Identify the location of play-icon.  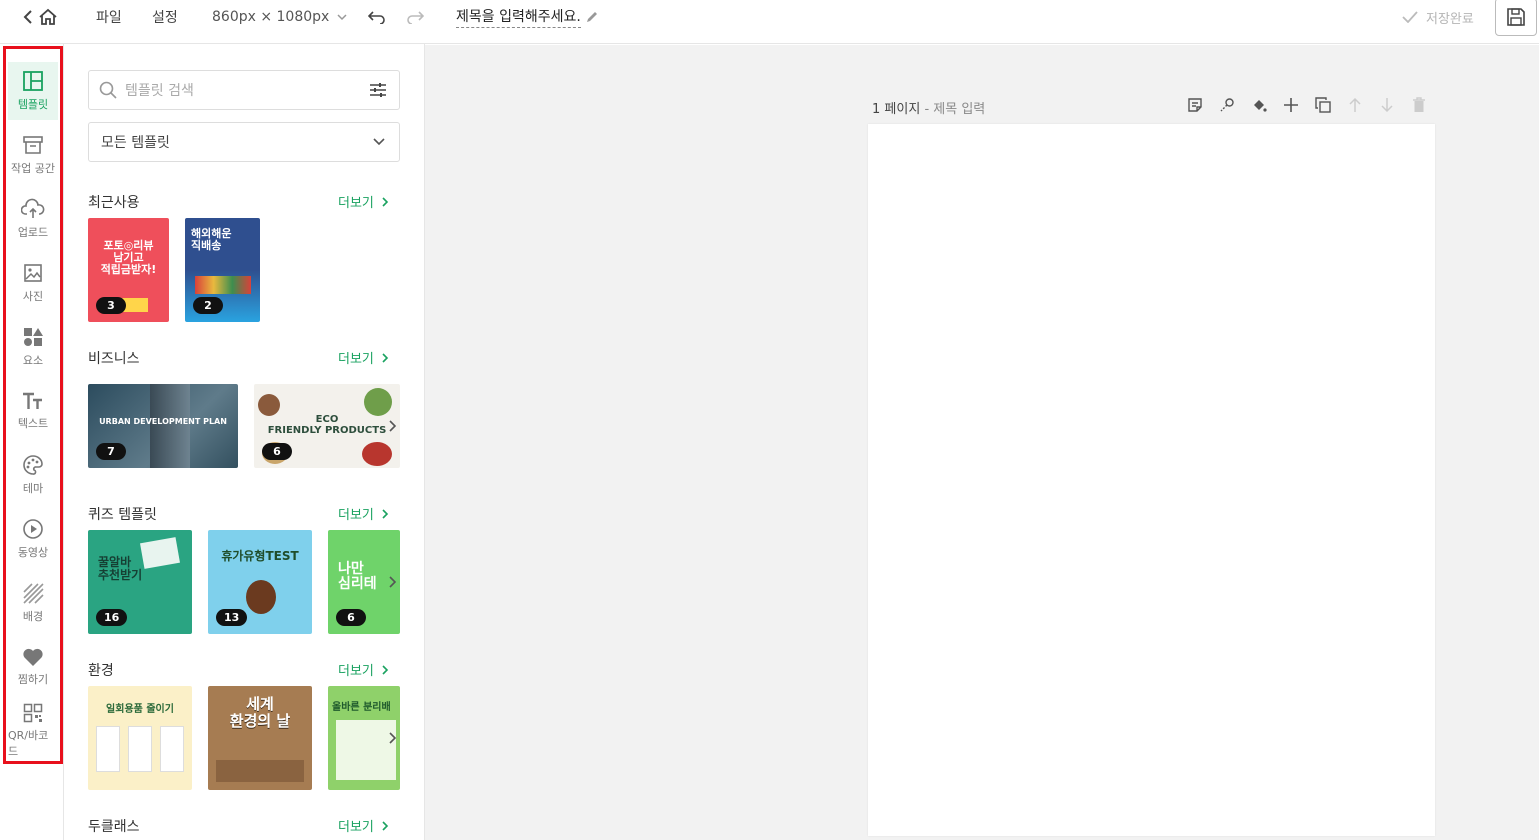
(33, 529).